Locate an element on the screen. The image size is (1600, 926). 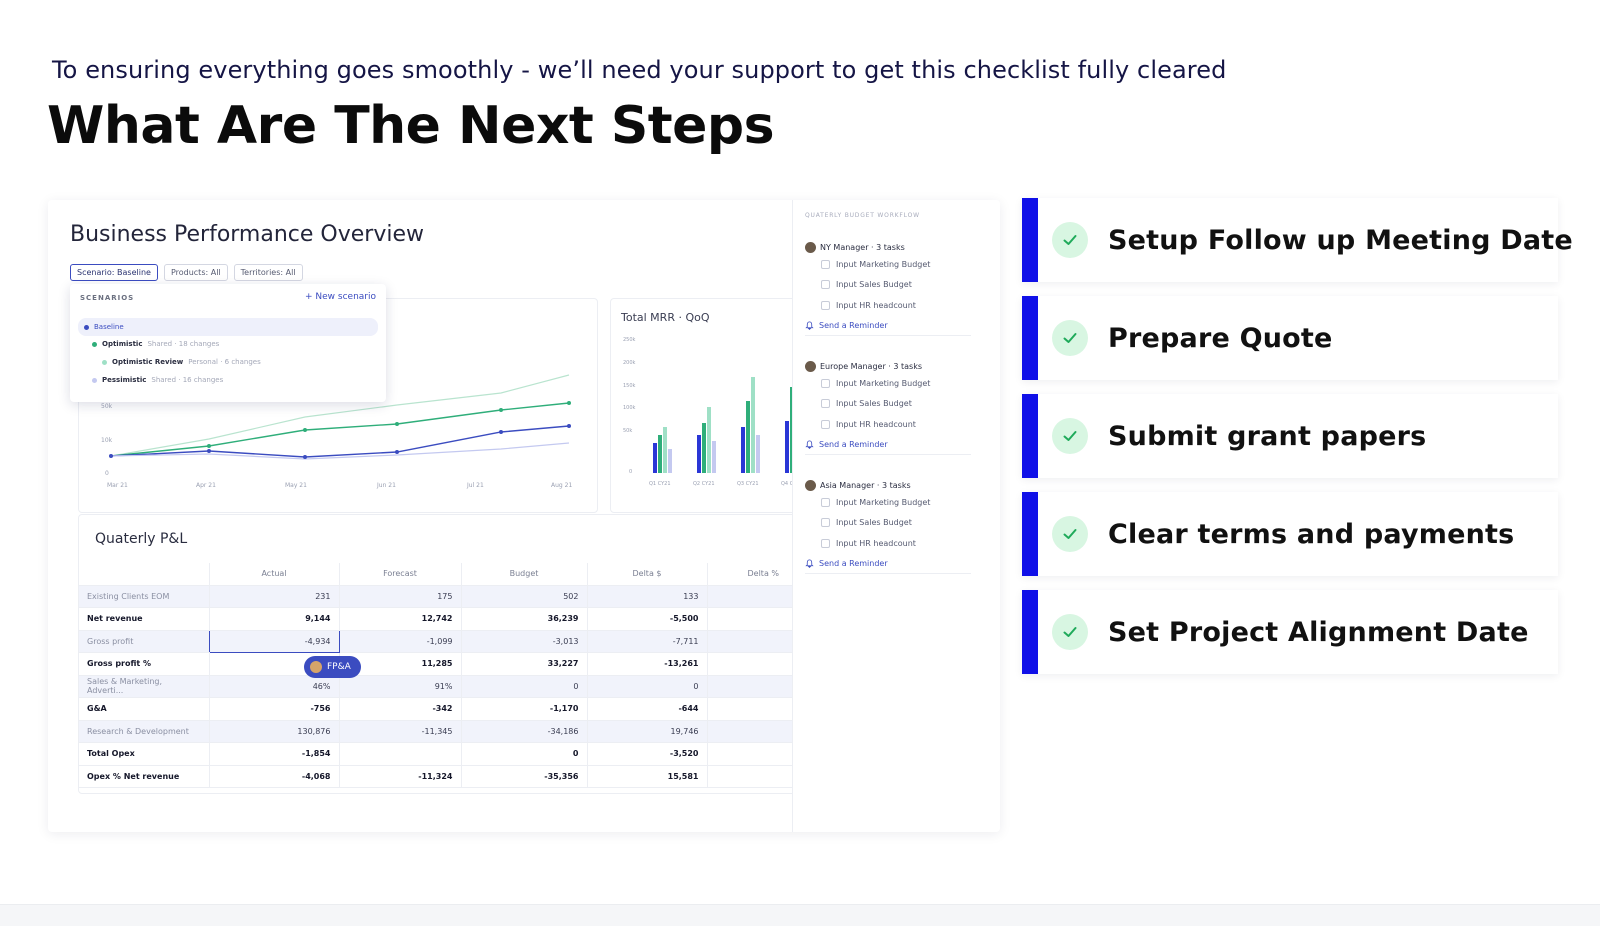
filter-scenario: Scenario: Baseline is located at coordinates (114, 272).